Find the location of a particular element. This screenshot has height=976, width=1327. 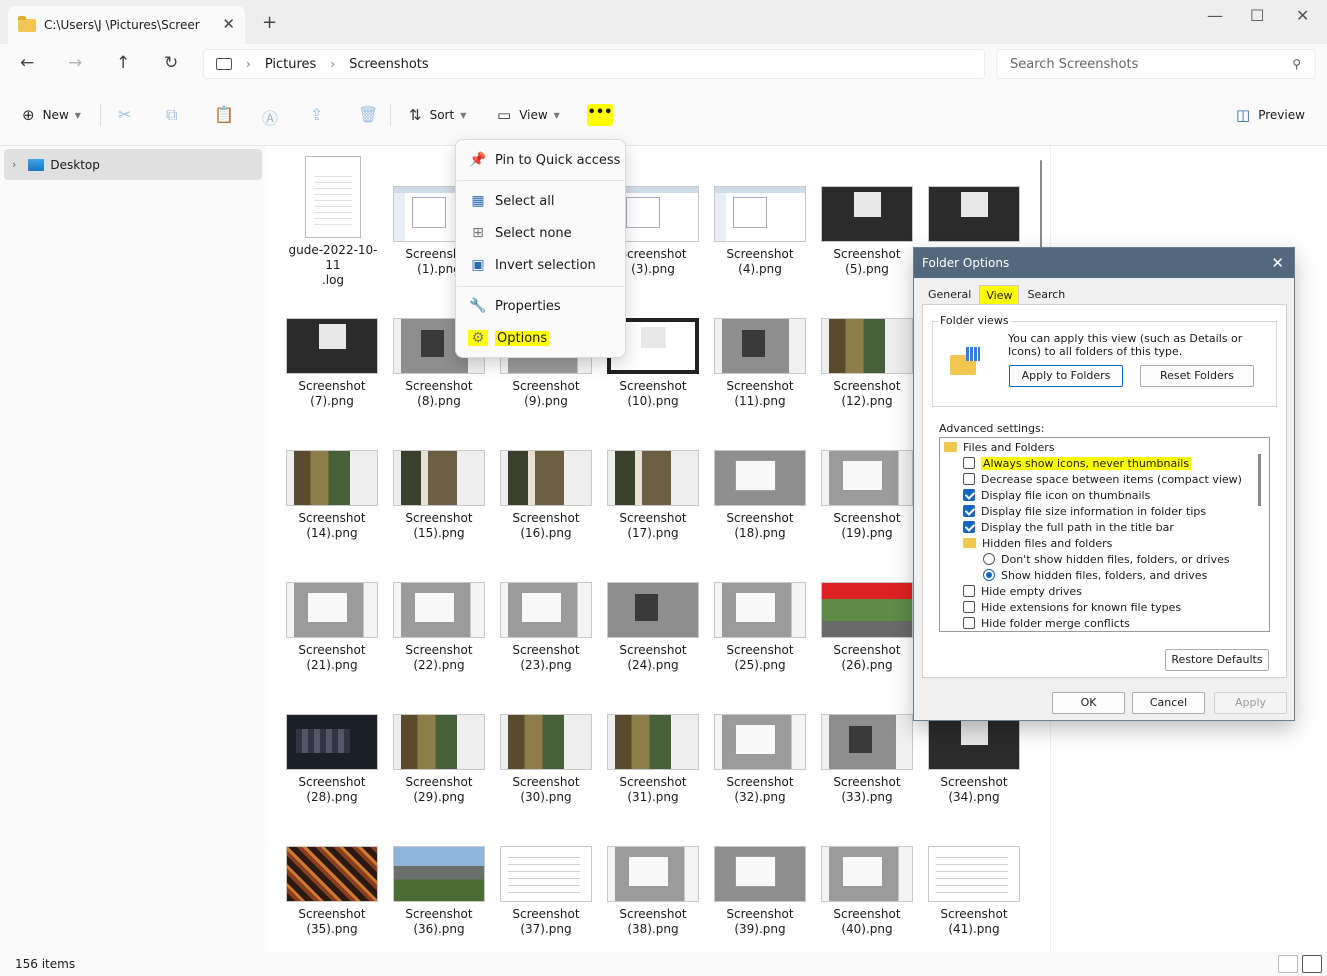

details-view-button is located at coordinates (1288, 964).